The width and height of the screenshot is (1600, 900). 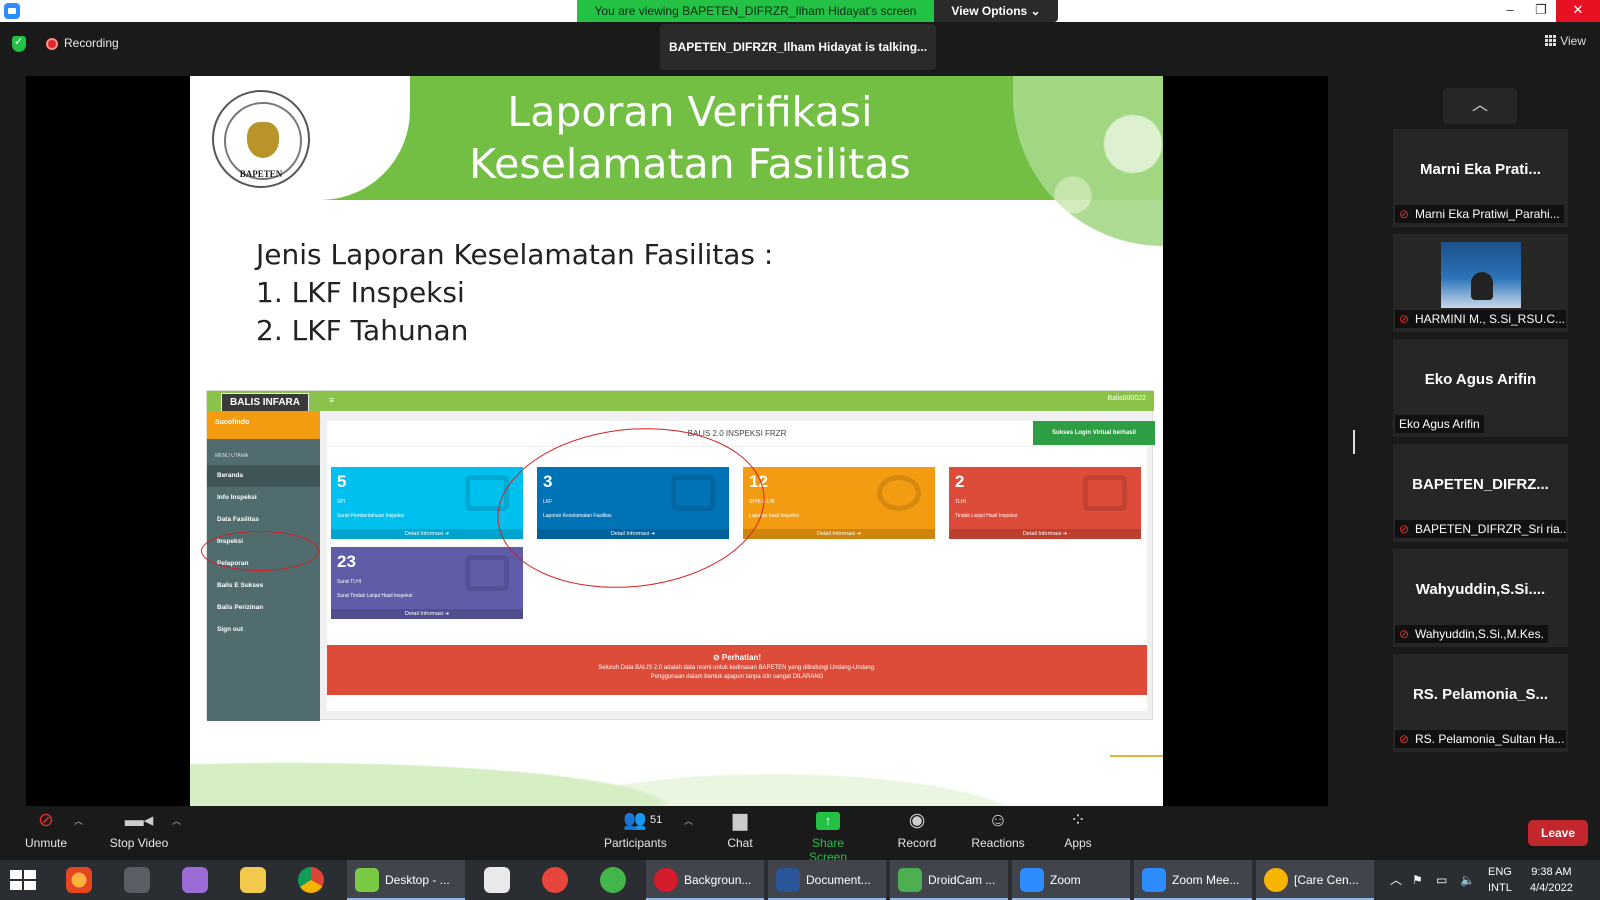 What do you see at coordinates (78, 820) in the screenshot?
I see `audio-options-chevron-icon: ︿` at bounding box center [78, 820].